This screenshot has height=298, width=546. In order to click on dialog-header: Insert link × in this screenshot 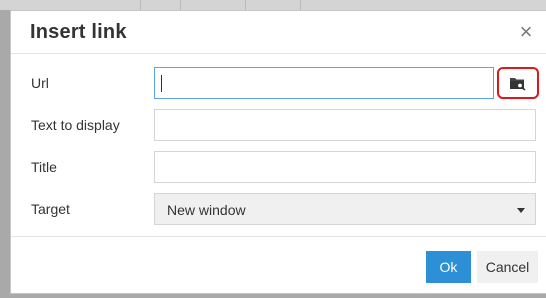, I will do `click(278, 32)`.